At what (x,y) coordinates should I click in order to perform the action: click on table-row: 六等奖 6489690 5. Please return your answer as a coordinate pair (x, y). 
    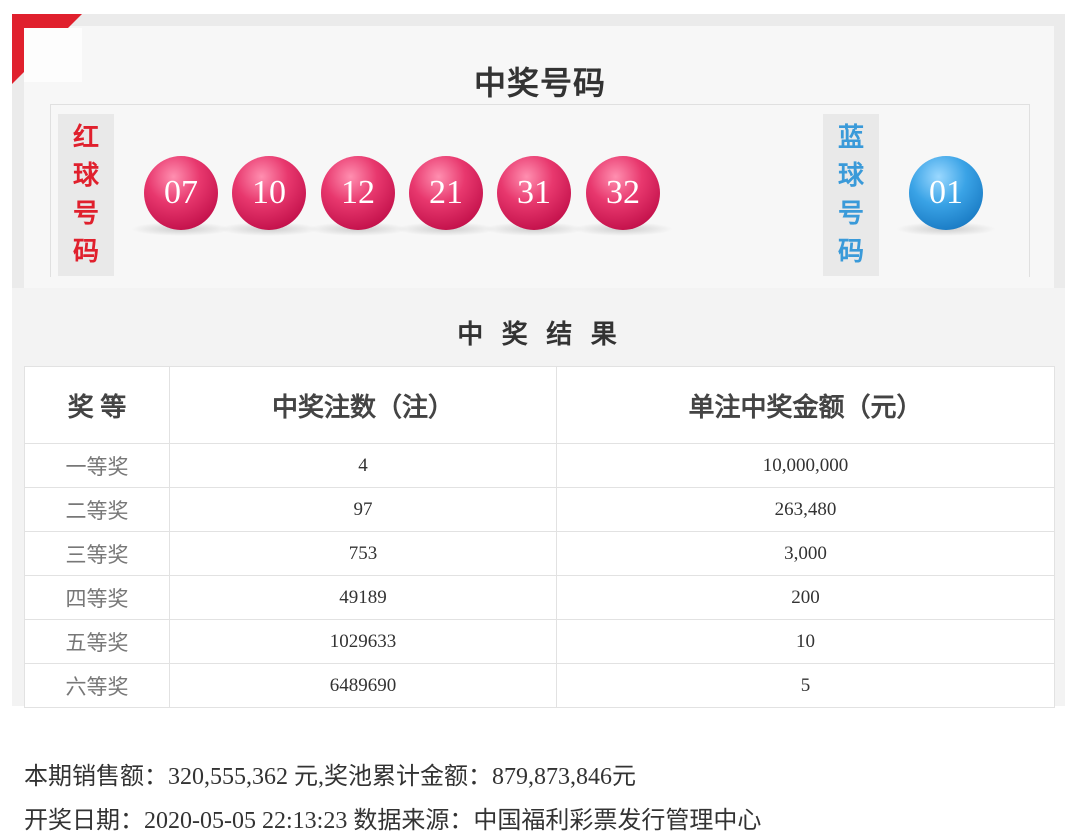
    Looking at the image, I should click on (539, 685).